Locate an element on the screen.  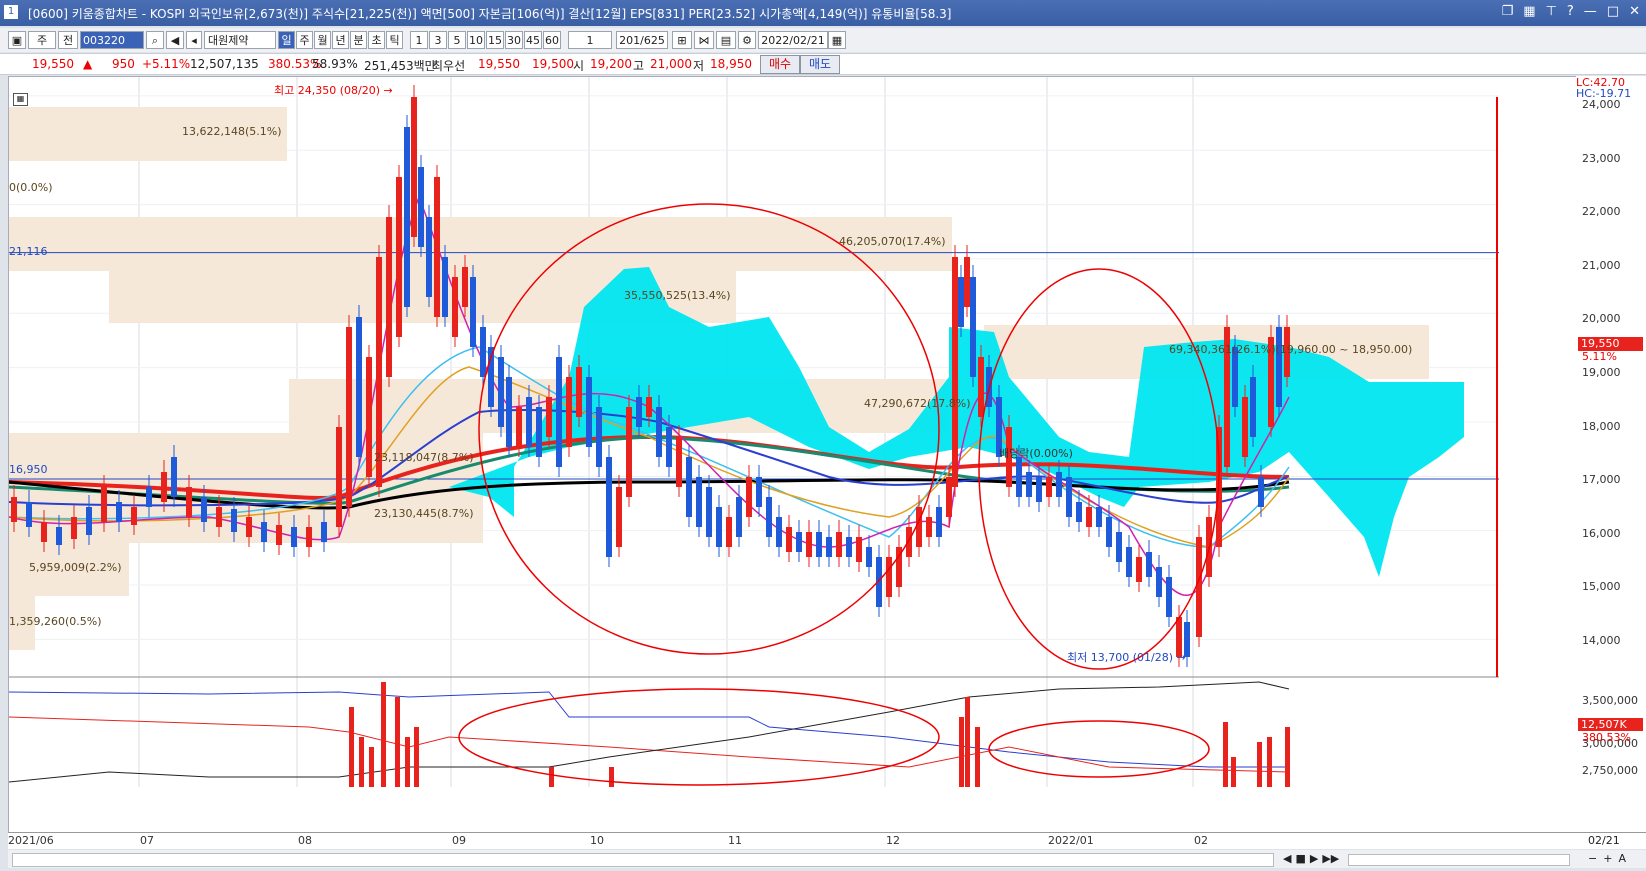
minimize-icon: — is located at coordinates (1590, 11).